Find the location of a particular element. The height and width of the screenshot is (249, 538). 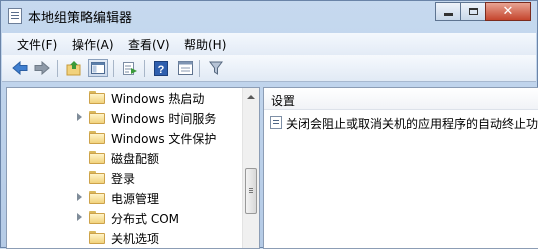

close-icon: ✕ is located at coordinates (508, 11).